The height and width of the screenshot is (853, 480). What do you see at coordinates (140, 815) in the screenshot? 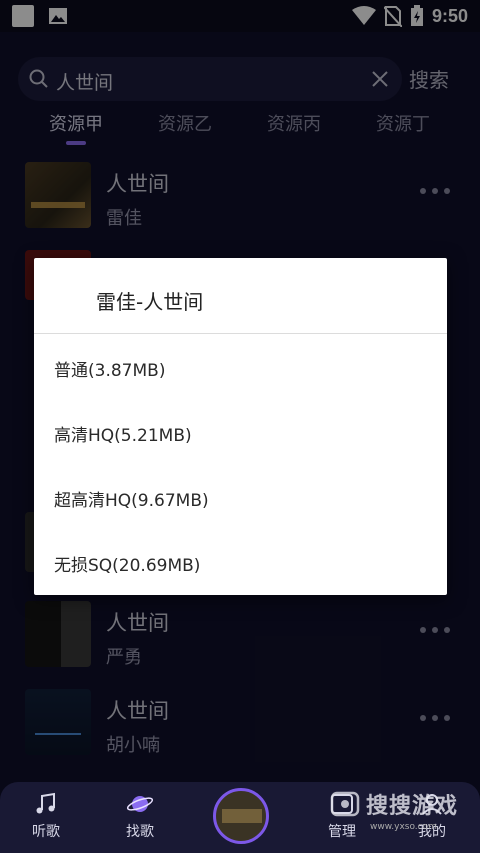
I see `nav-find: 找歌` at bounding box center [140, 815].